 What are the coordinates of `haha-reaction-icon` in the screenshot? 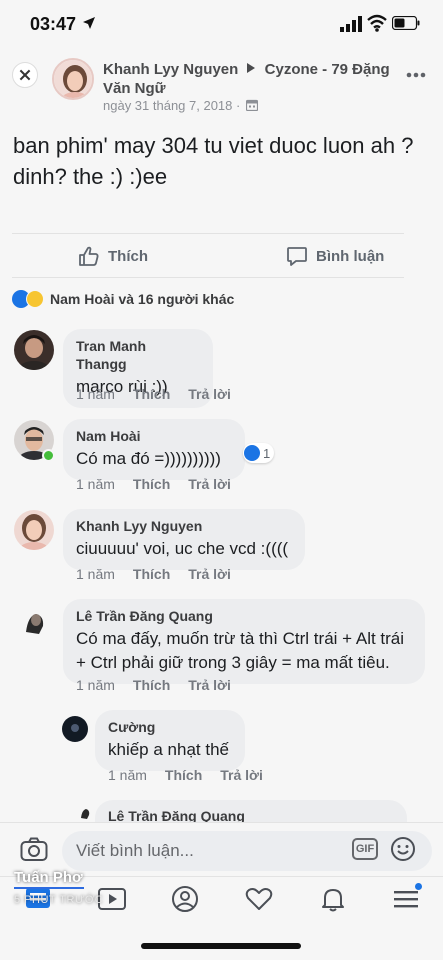 It's located at (35, 299).